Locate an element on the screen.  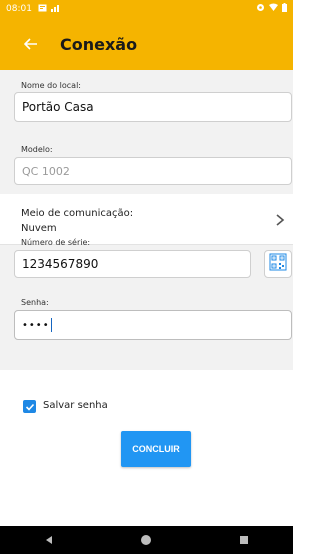
nome-field: Portão Casa is located at coordinates (153, 107).